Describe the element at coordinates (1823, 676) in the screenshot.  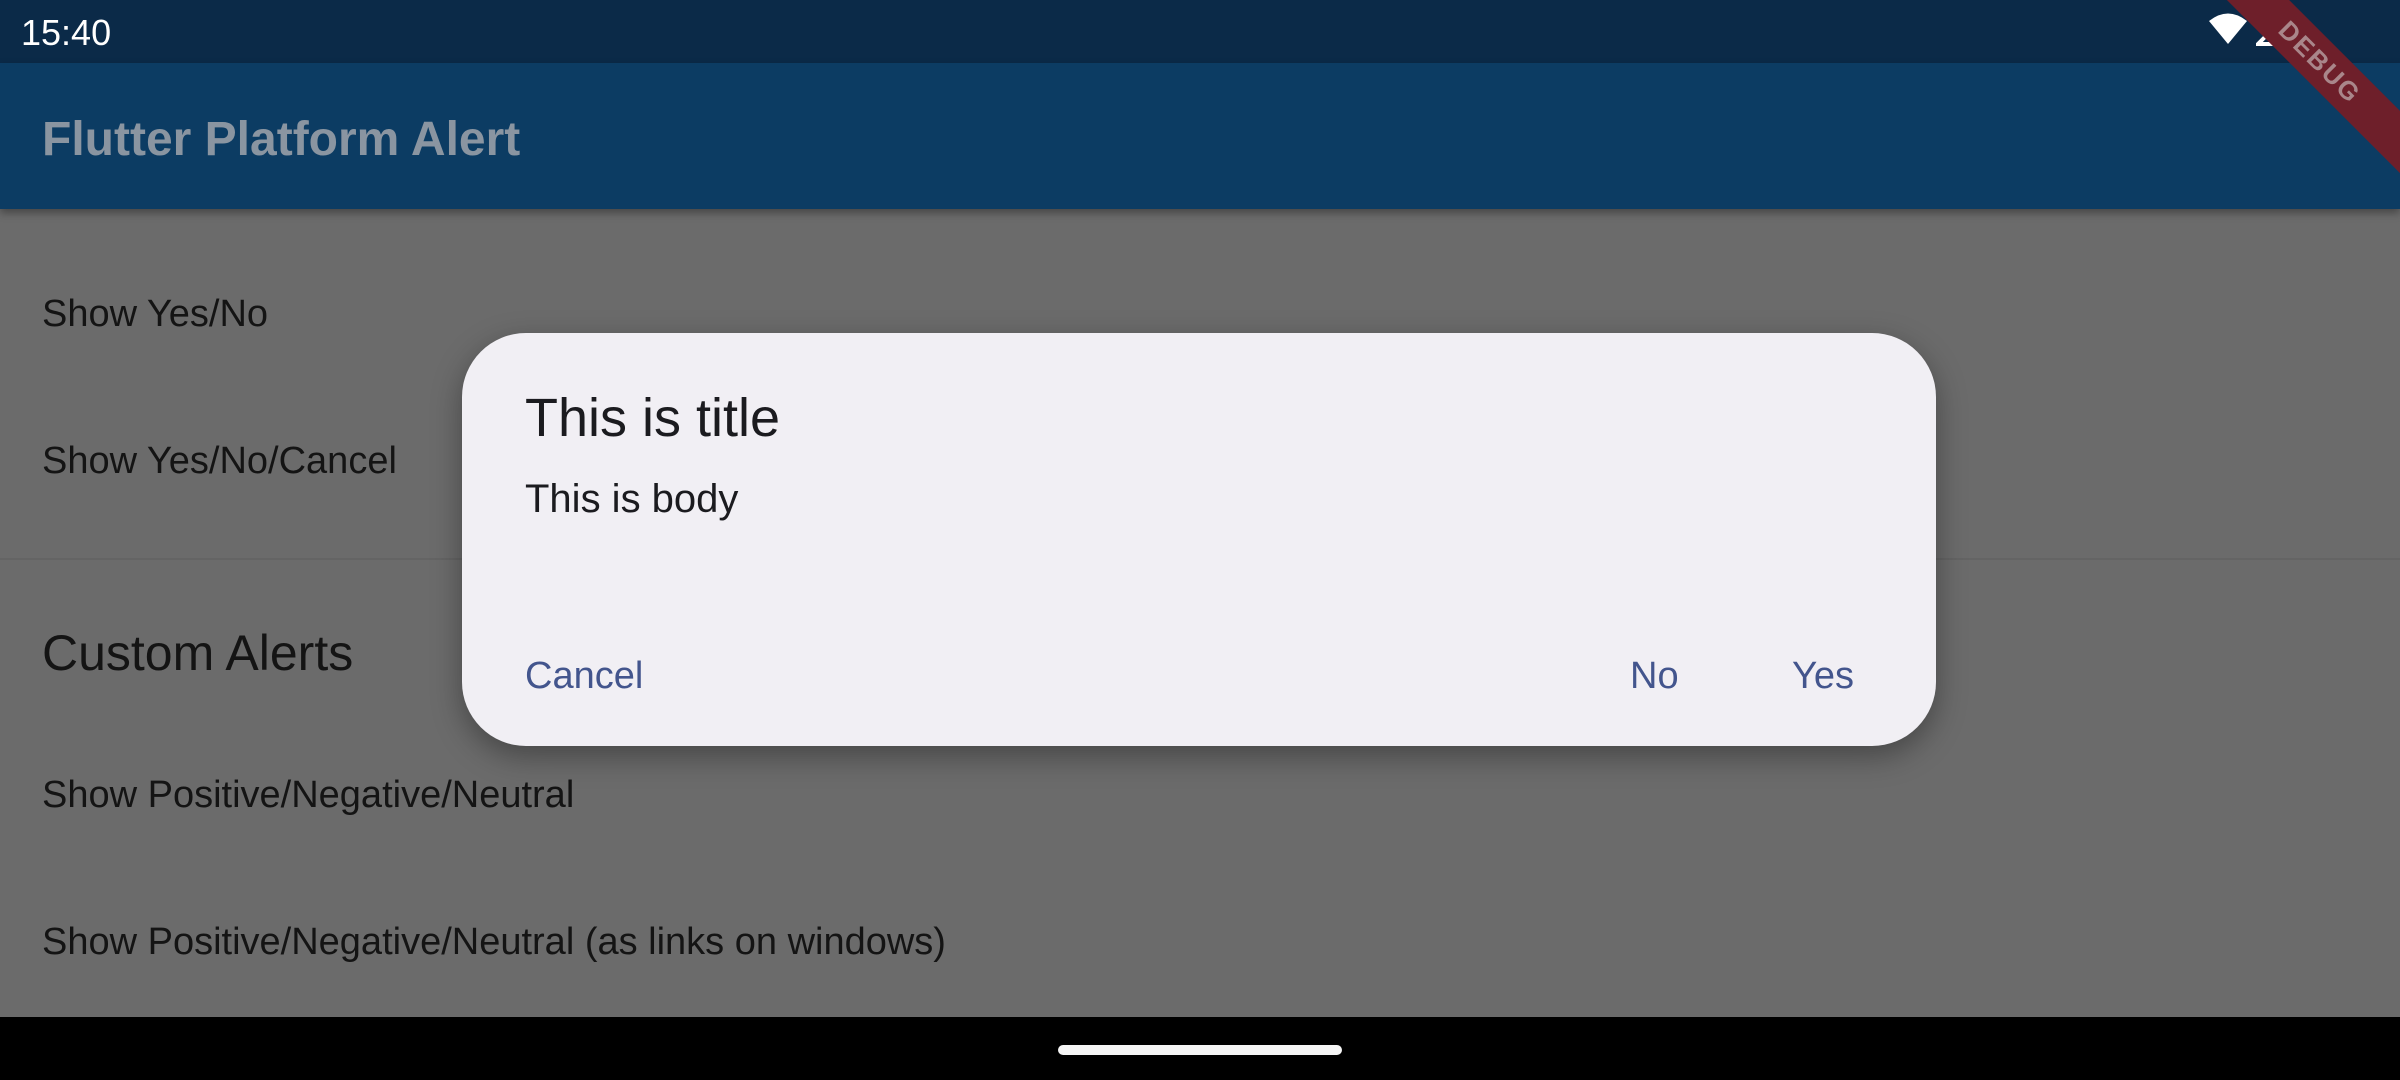
I see `yes-button: Yes` at that location.